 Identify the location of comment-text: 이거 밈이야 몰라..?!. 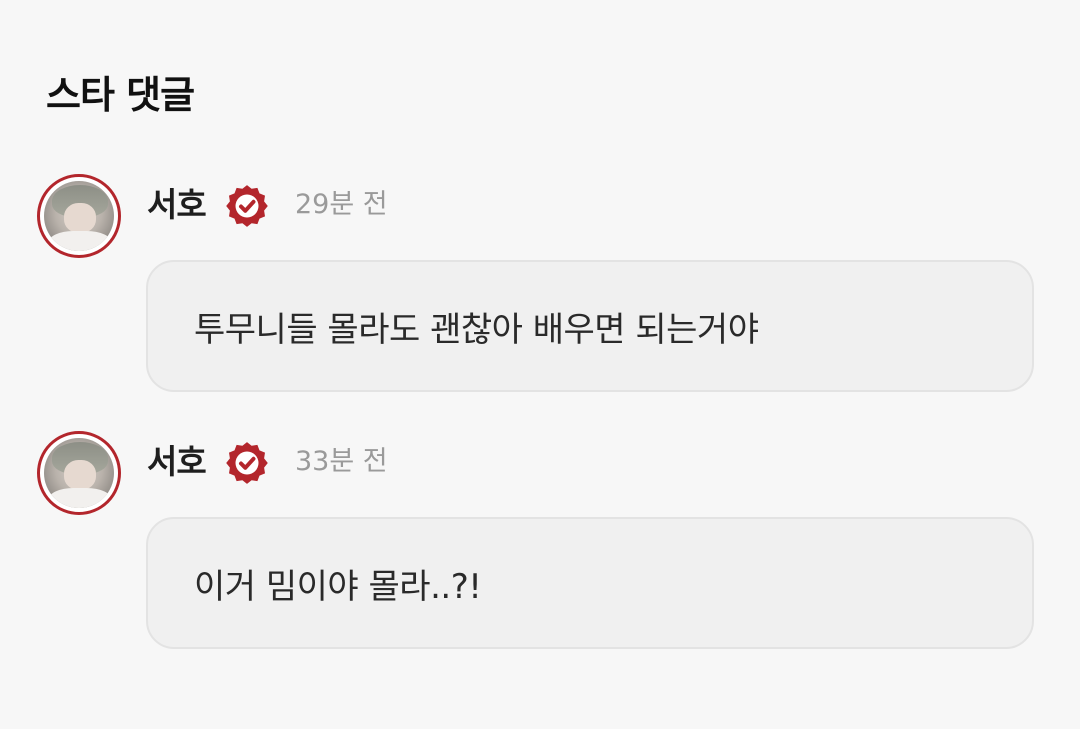
(338, 586).